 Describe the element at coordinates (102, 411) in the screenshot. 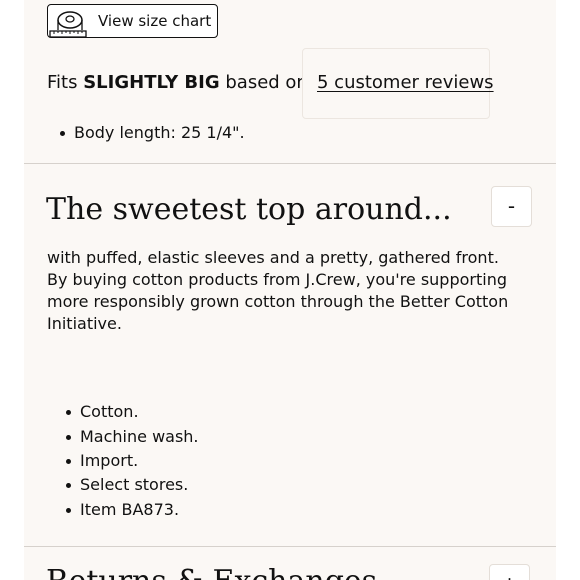

I see `detail-item: Cotton.` at that location.